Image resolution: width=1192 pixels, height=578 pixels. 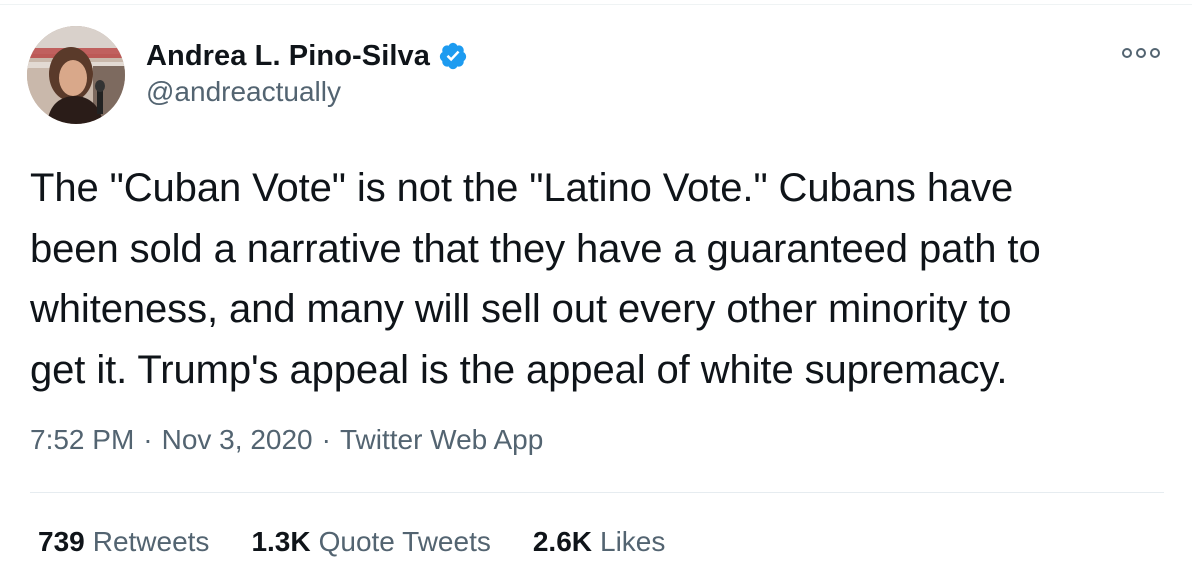 What do you see at coordinates (82, 440) in the screenshot?
I see `tweet-time: 7:52 PM` at bounding box center [82, 440].